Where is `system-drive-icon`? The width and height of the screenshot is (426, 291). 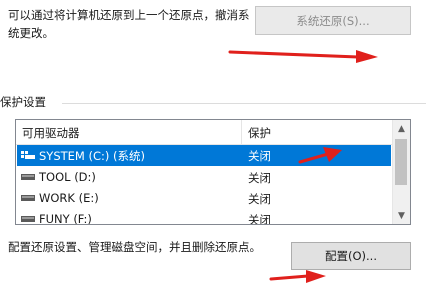 system-drive-icon is located at coordinates (28, 155).